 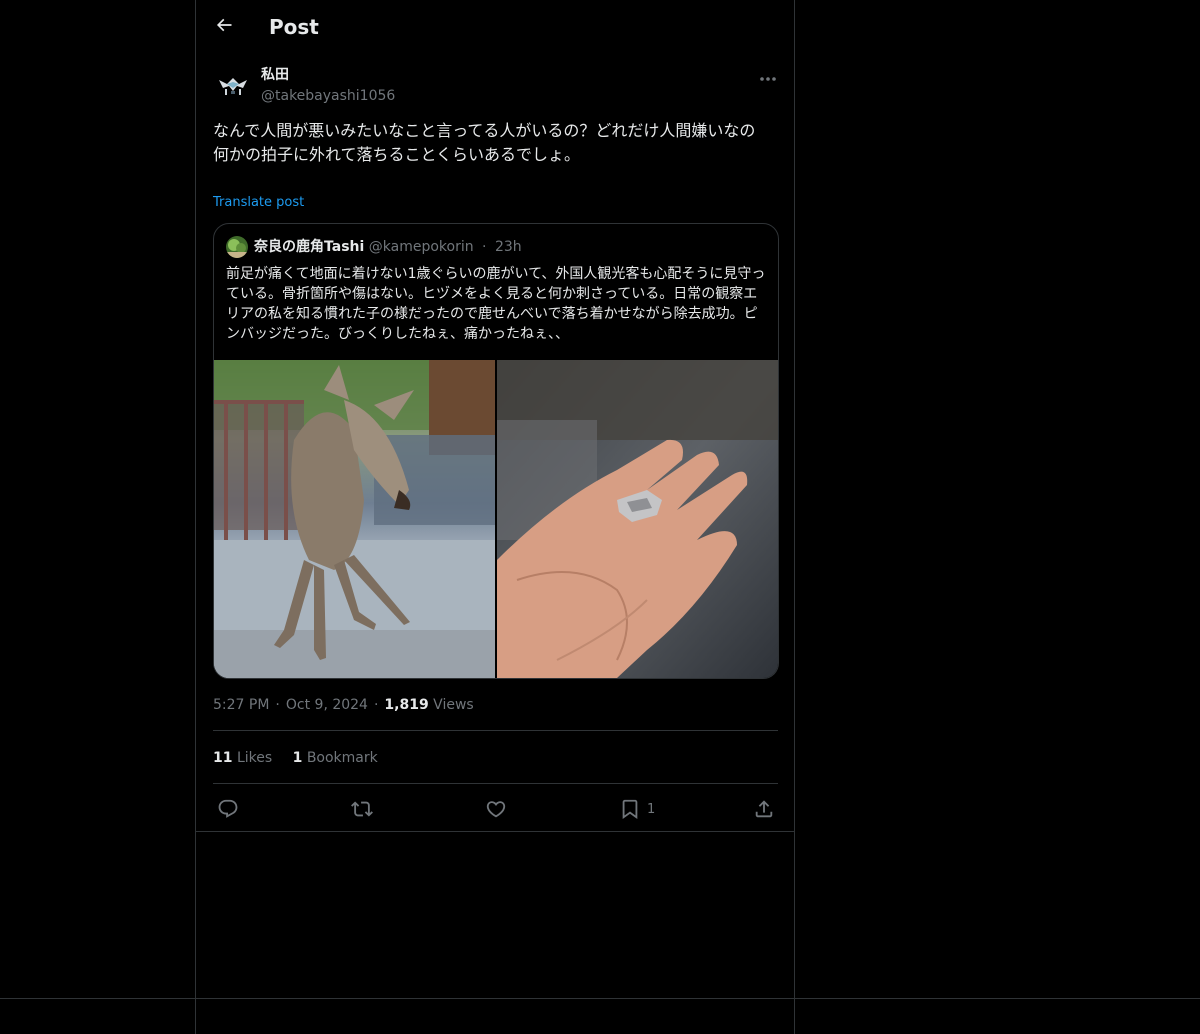 I want to click on share-button, so click(x=764, y=809).